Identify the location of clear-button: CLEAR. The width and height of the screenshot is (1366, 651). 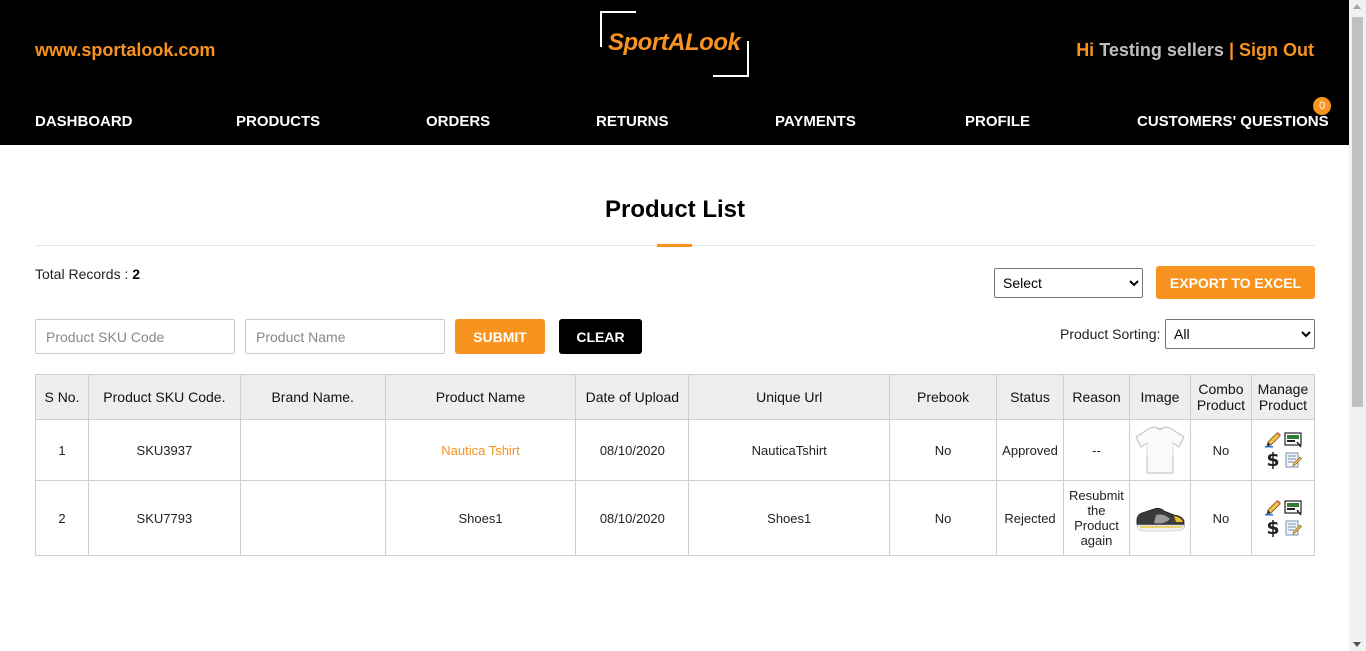
(600, 336).